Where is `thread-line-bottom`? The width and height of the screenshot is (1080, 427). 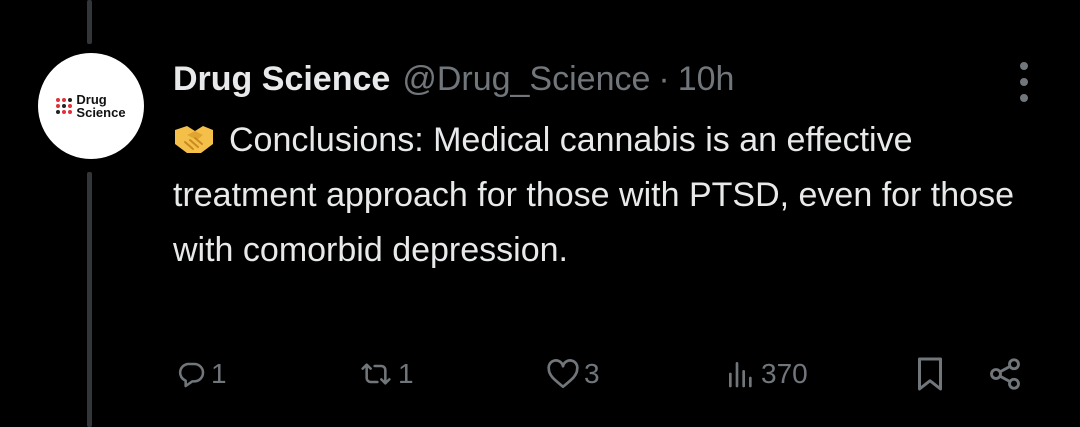
thread-line-bottom is located at coordinates (89, 299).